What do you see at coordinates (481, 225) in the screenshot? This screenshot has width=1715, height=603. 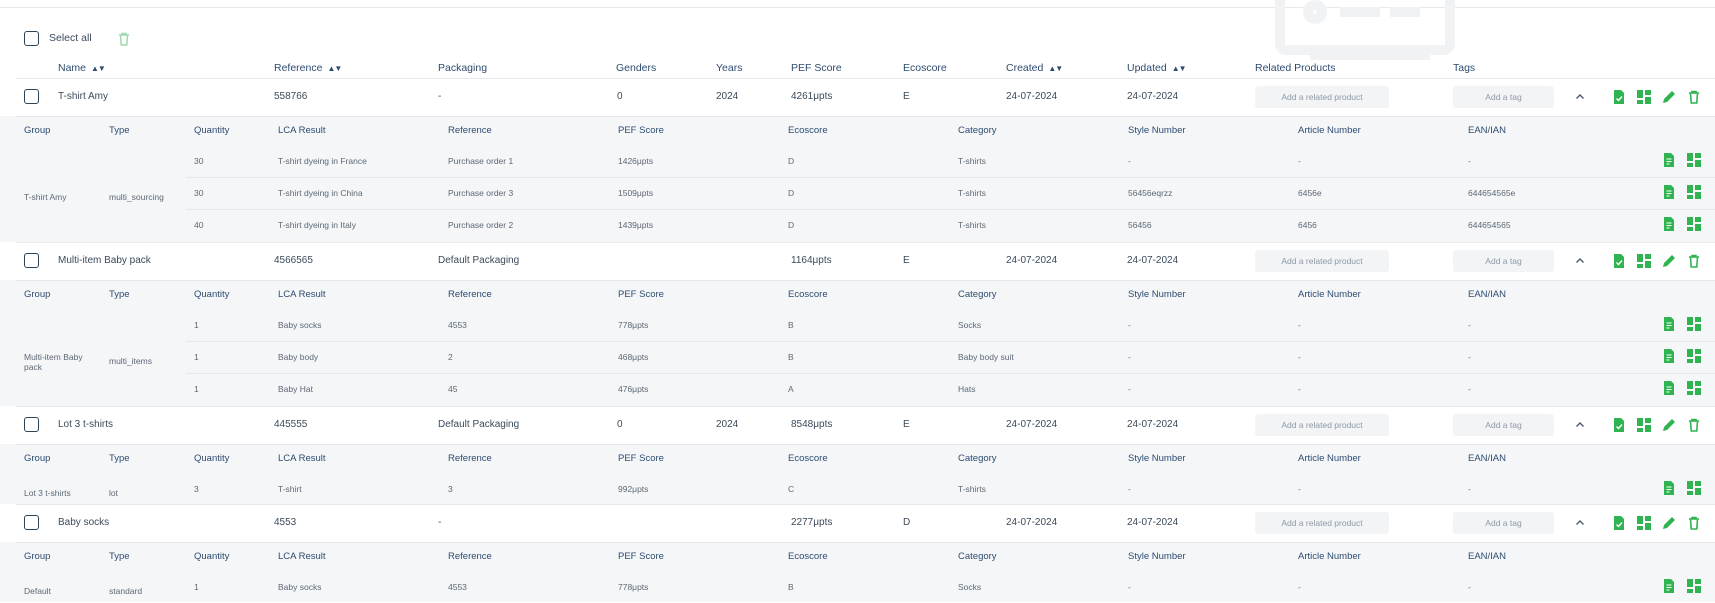 I see `component-reference: Purchase order 2` at bounding box center [481, 225].